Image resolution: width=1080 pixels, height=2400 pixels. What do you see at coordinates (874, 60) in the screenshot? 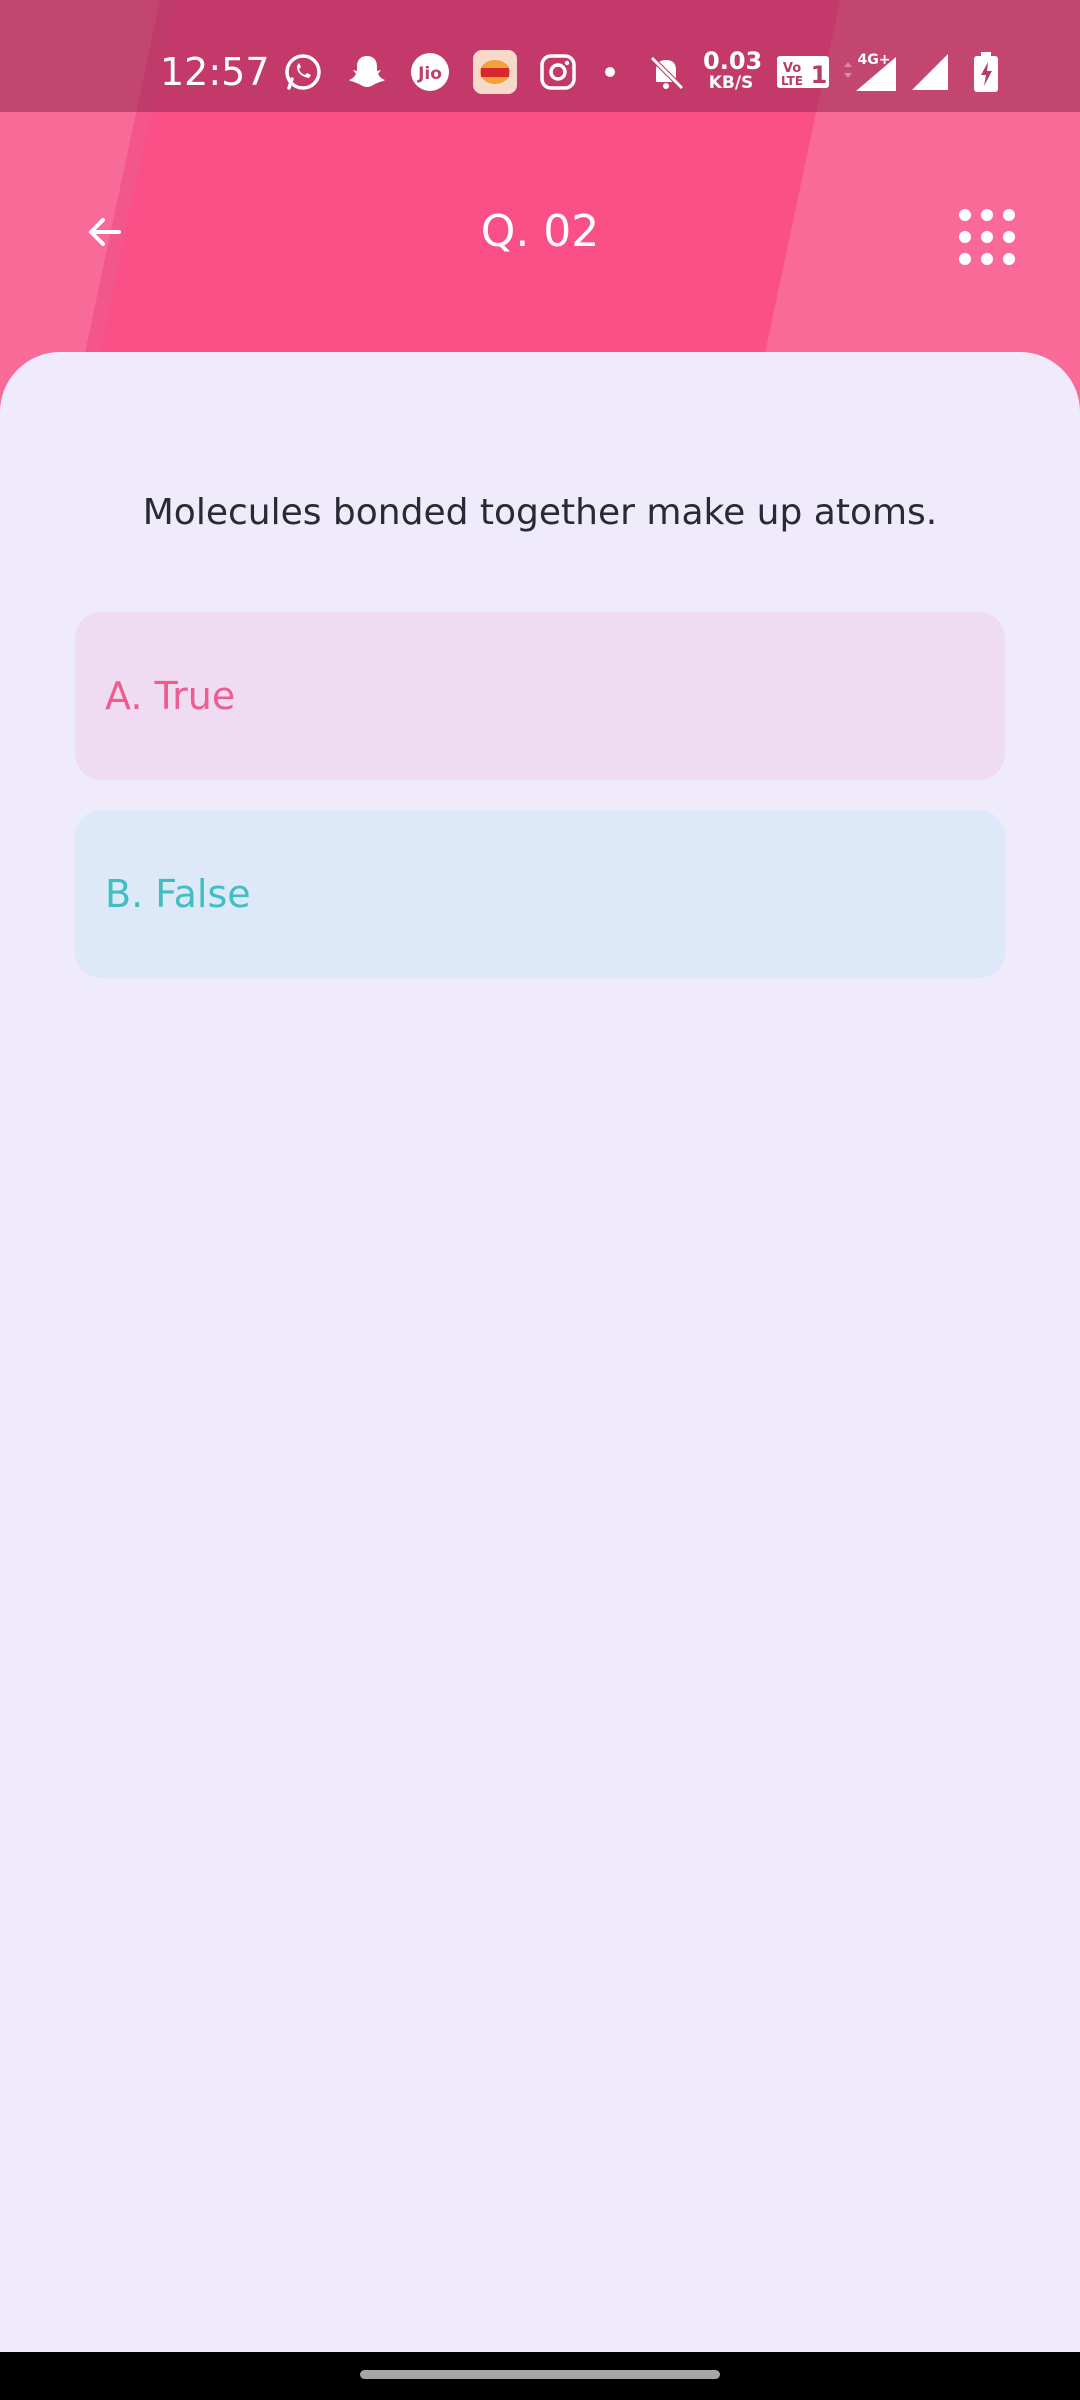
I see `svg-text: 4G+` at bounding box center [874, 60].